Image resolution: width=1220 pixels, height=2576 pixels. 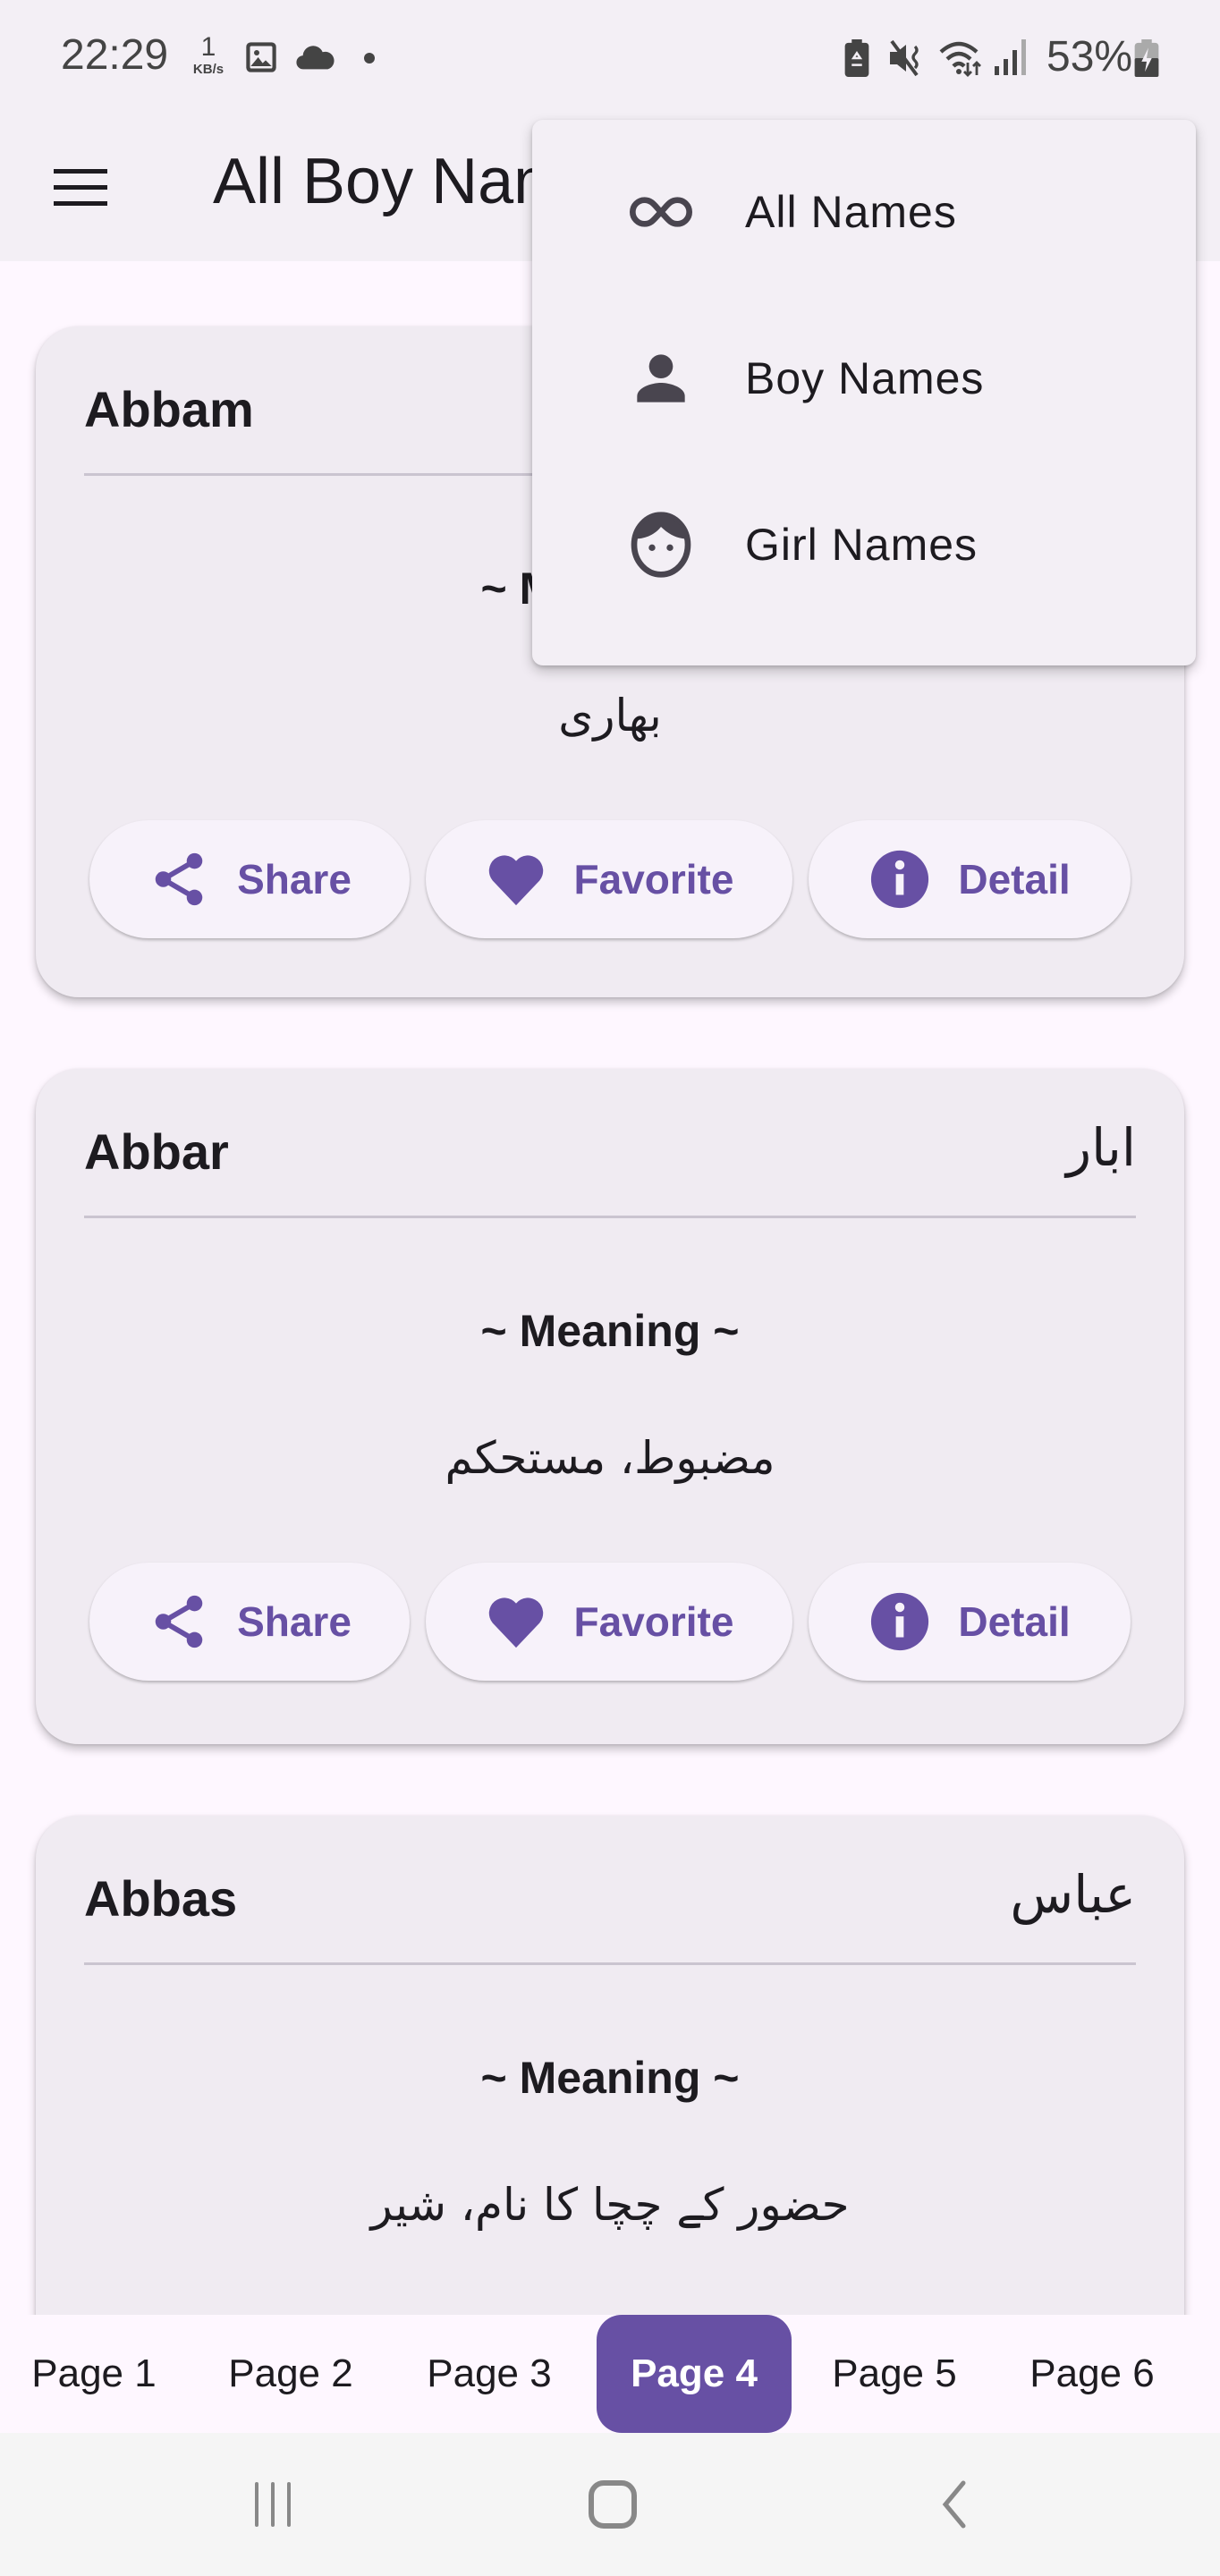 What do you see at coordinates (115, 55) in the screenshot?
I see `status-time: 22:29` at bounding box center [115, 55].